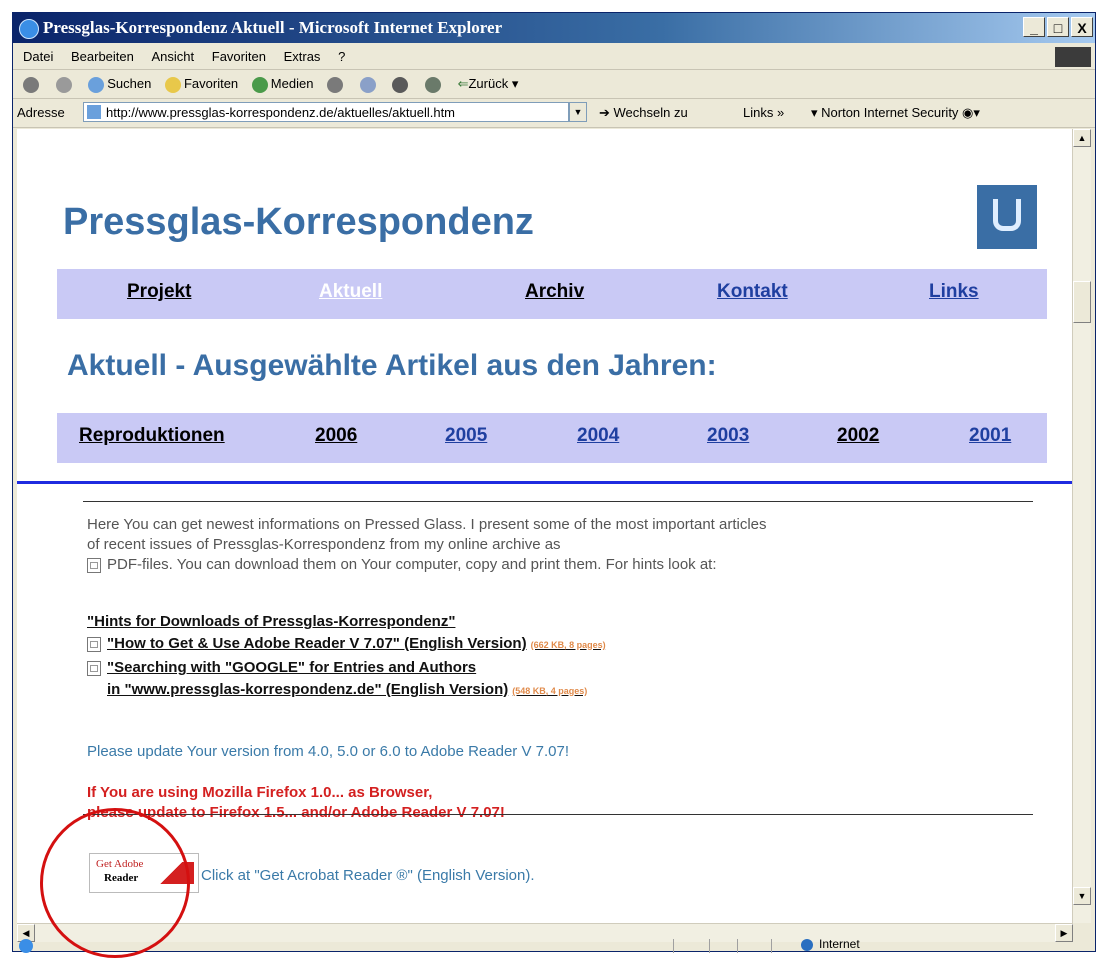  I want to click on site-logo-icon, so click(1007, 217).